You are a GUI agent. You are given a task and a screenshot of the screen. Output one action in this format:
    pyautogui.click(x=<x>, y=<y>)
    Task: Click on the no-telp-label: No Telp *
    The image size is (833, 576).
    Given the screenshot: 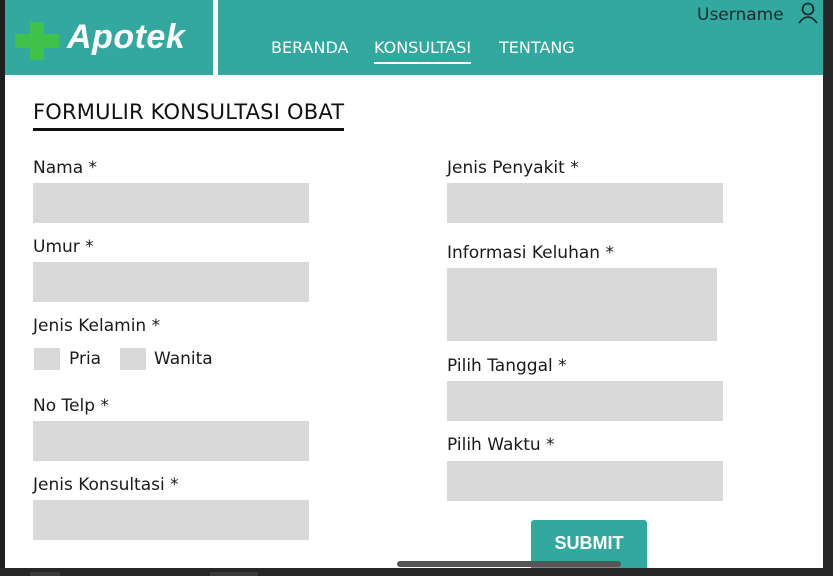 What is the action you would take?
    pyautogui.click(x=71, y=406)
    